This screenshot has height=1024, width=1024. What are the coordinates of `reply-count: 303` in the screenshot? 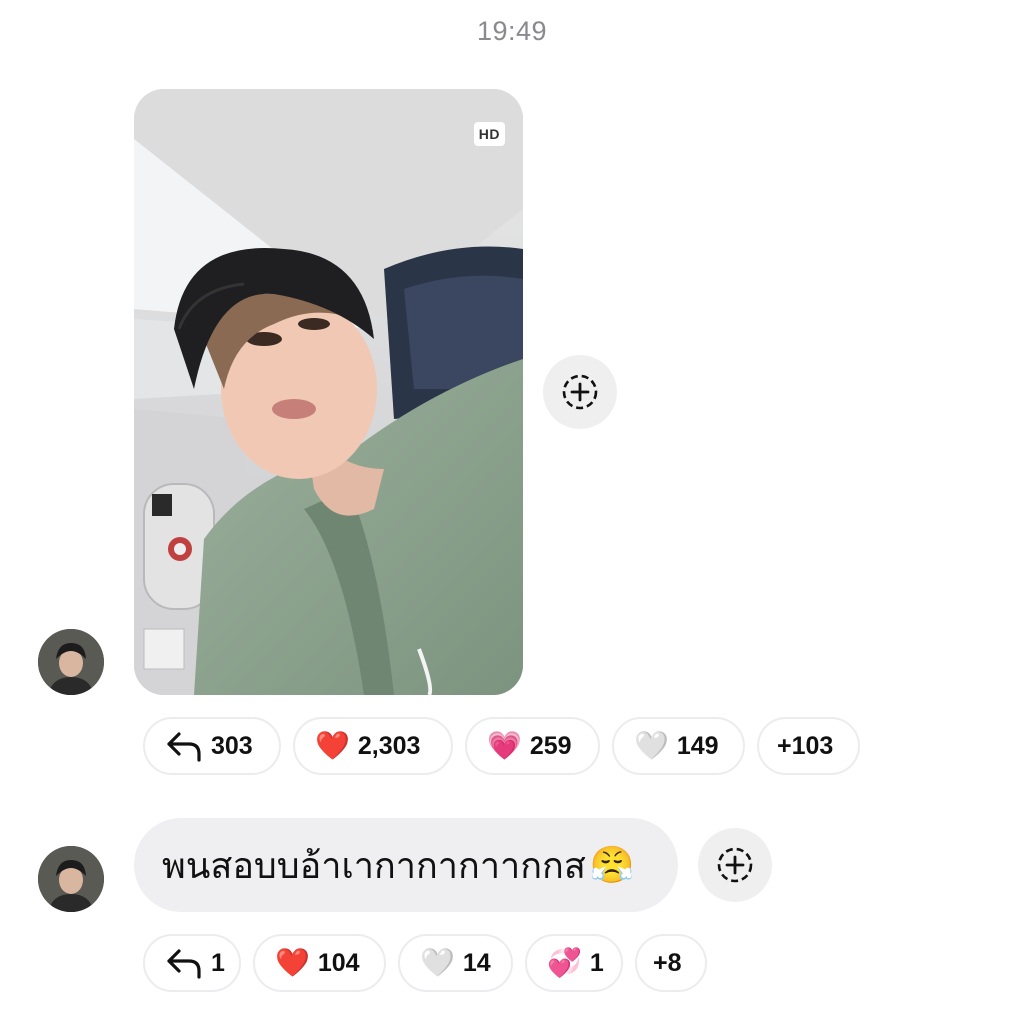 It's located at (232, 745).